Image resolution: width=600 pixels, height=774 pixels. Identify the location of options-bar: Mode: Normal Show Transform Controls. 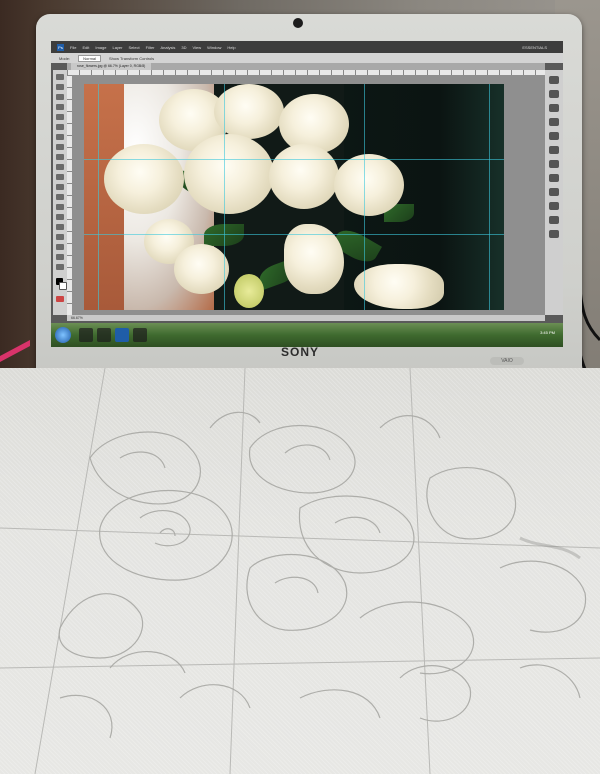
(307, 58).